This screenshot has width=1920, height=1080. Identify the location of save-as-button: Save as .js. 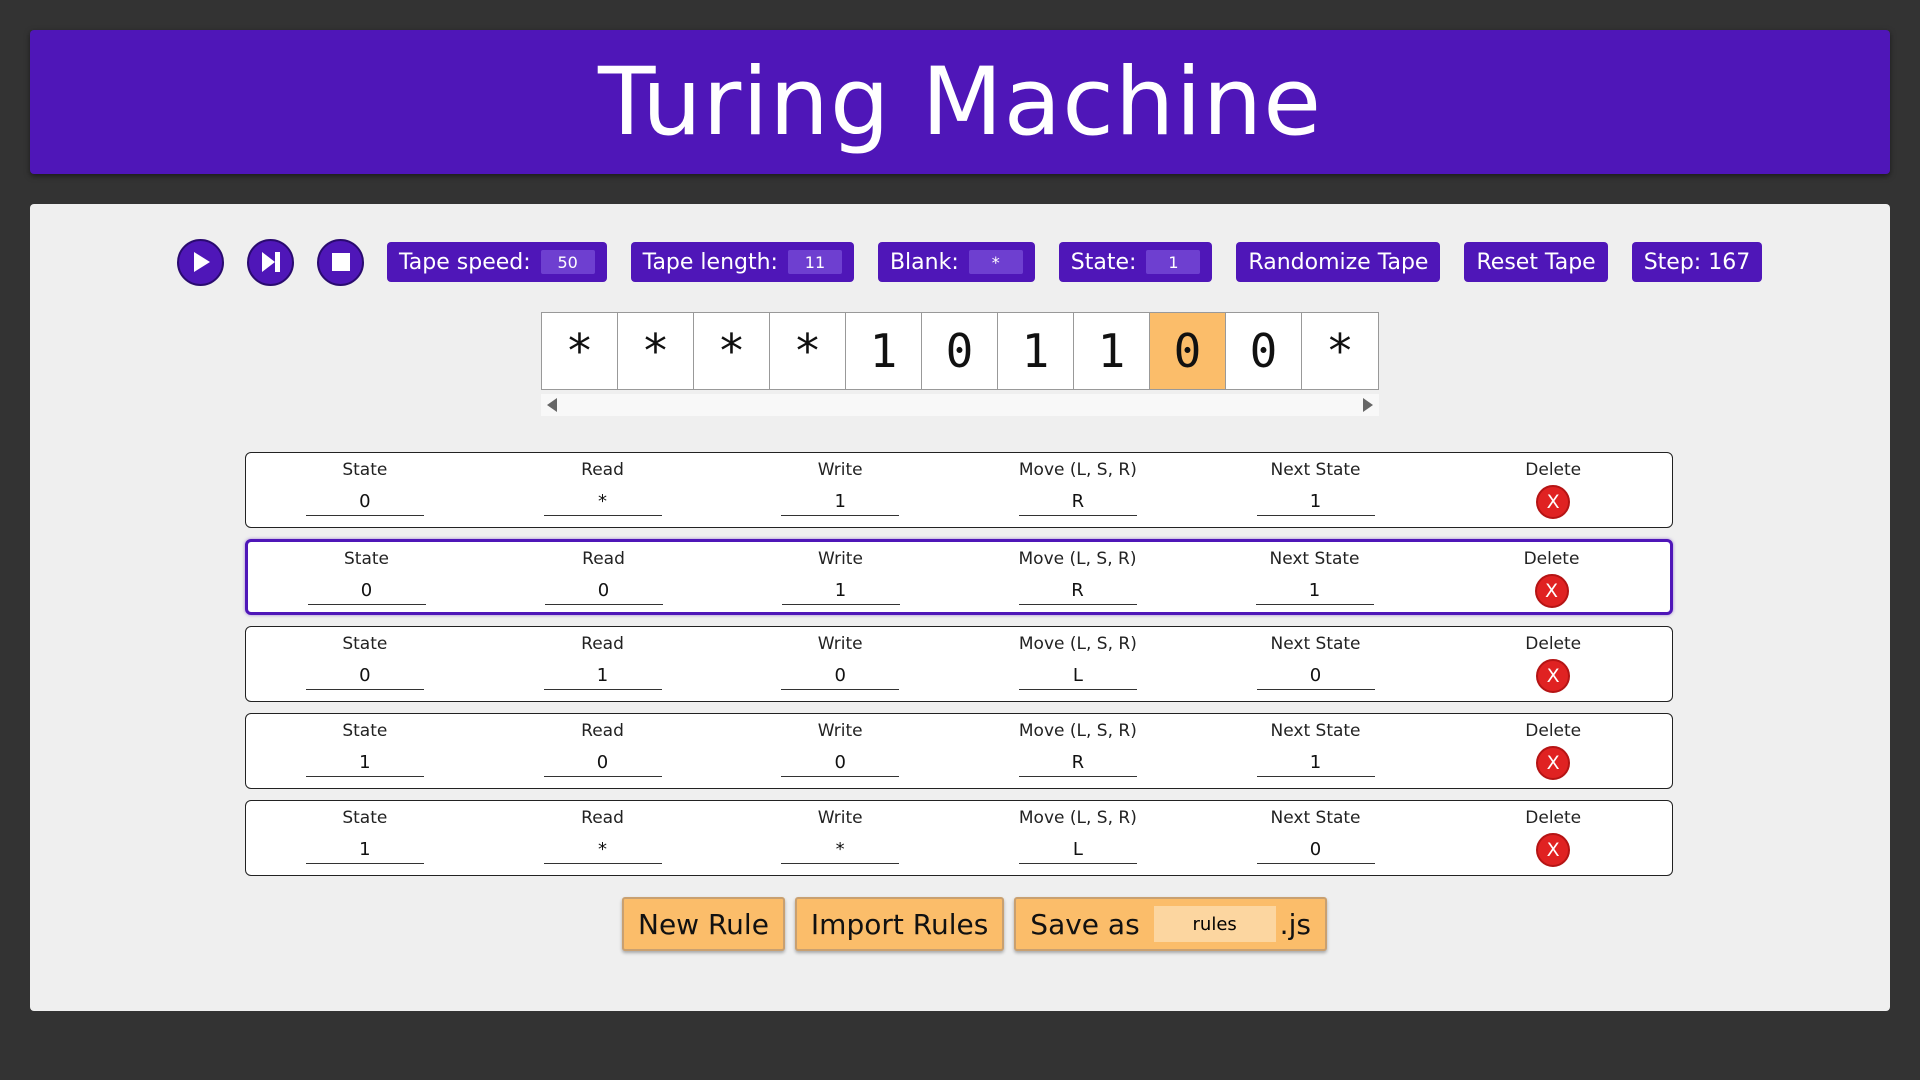
(1170, 924).